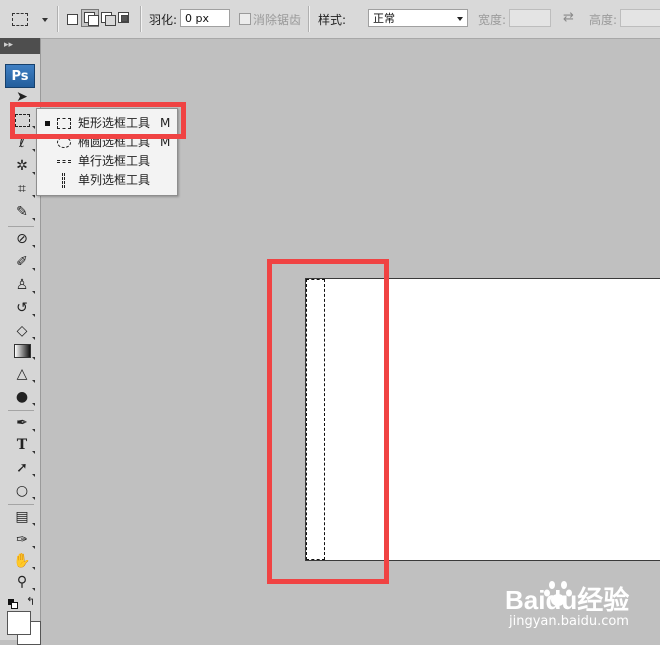 The height and width of the screenshot is (645, 660). Describe the element at coordinates (23, 468) in the screenshot. I see `path-selection-tool-icon: ➚` at that location.